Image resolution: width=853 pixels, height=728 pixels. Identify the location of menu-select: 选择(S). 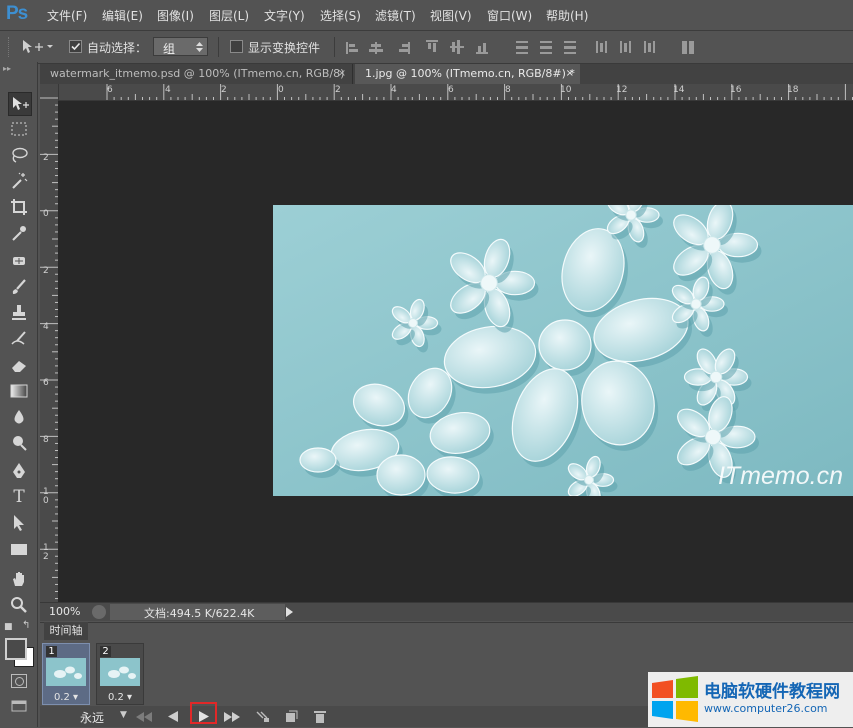
(340, 15).